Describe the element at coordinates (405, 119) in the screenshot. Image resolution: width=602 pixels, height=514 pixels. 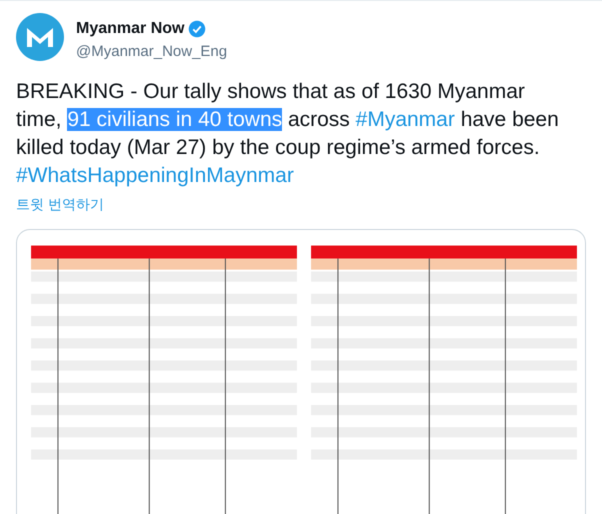
I see `hashtag-link: #Myanmar` at that location.